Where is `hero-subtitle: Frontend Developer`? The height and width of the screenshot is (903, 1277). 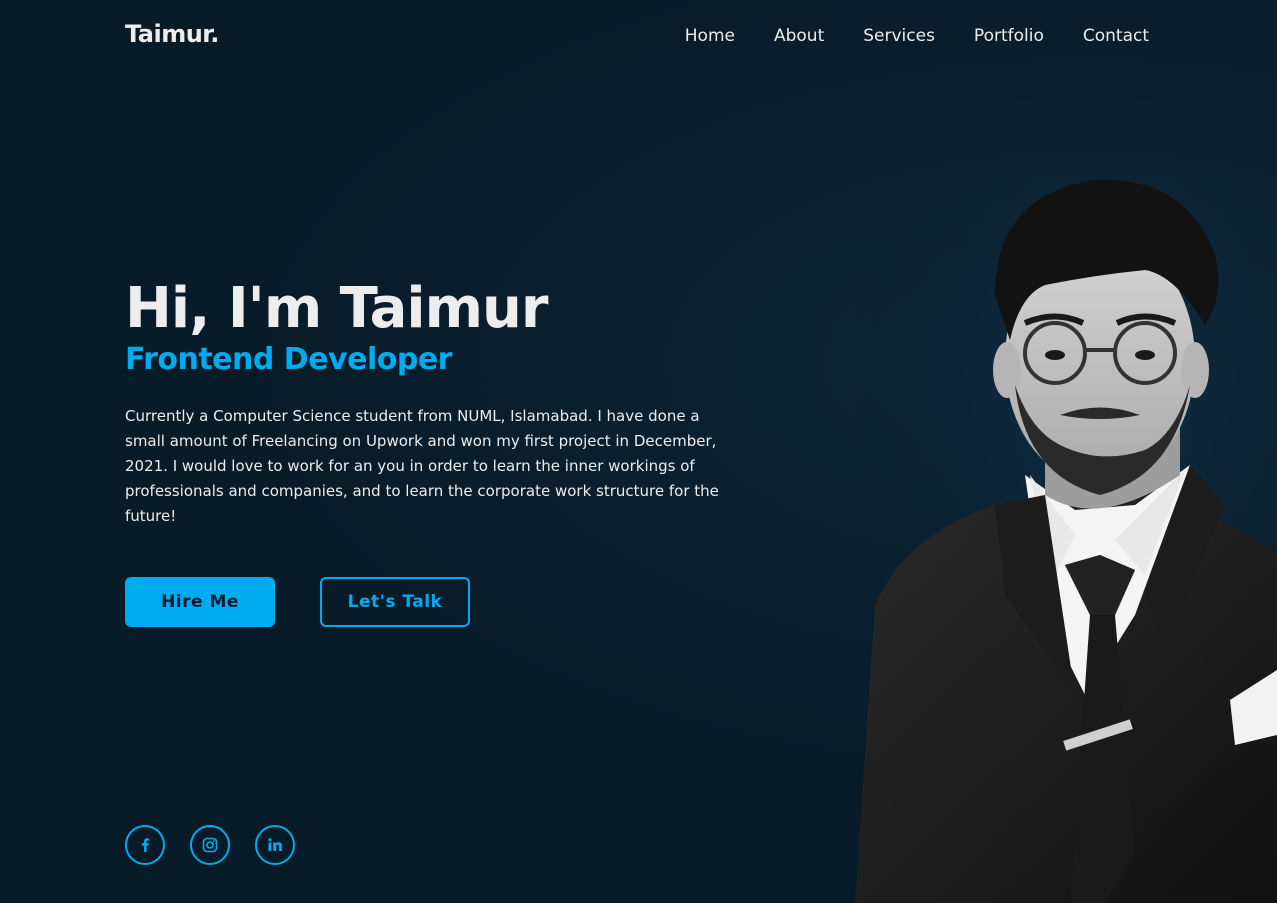
hero-subtitle: Frontend Developer is located at coordinates (288, 359).